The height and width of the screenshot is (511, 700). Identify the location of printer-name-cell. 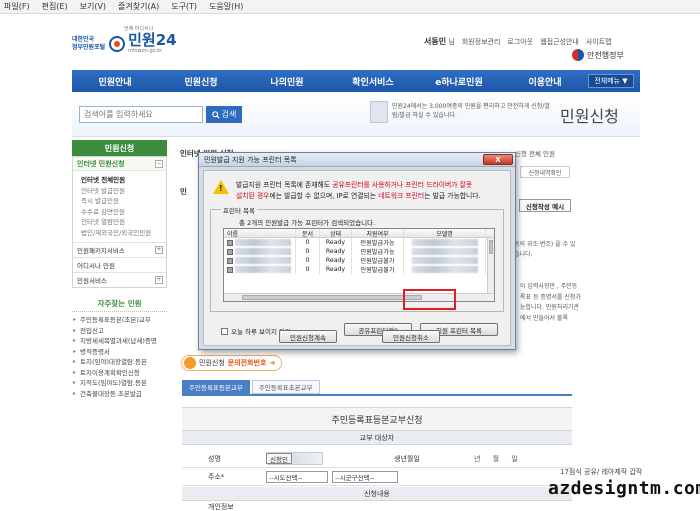
(260, 251).